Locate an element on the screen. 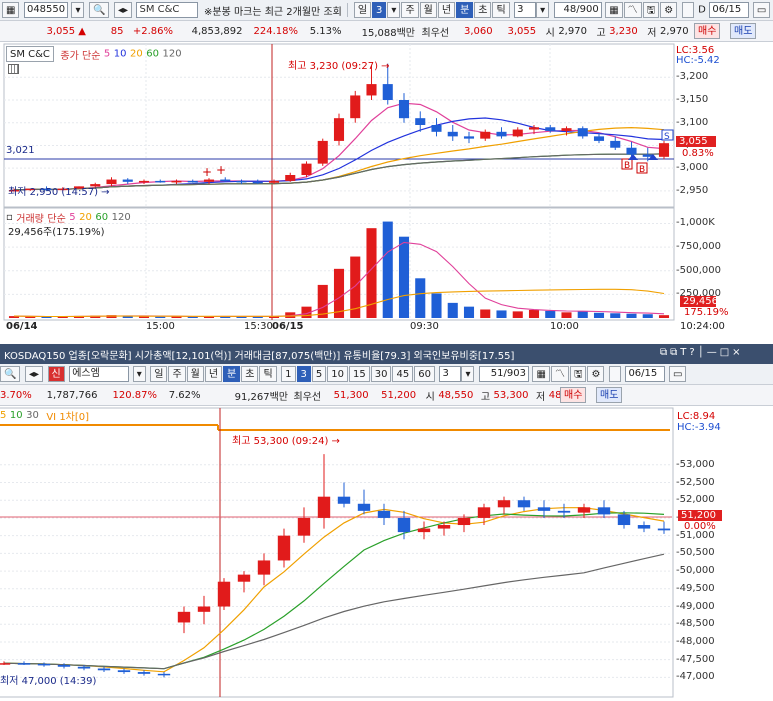 This screenshot has height=701, width=773. stock-code-input: 048550 is located at coordinates (45, 10).